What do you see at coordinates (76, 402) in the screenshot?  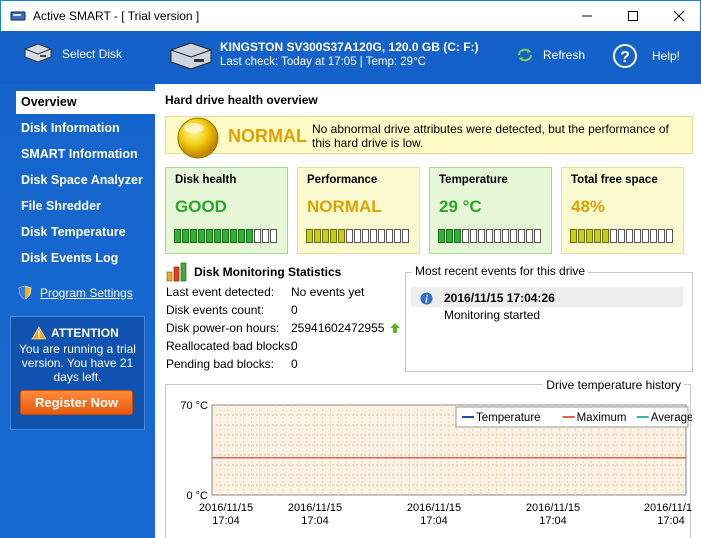 I see `register-now-button: Register Now` at bounding box center [76, 402].